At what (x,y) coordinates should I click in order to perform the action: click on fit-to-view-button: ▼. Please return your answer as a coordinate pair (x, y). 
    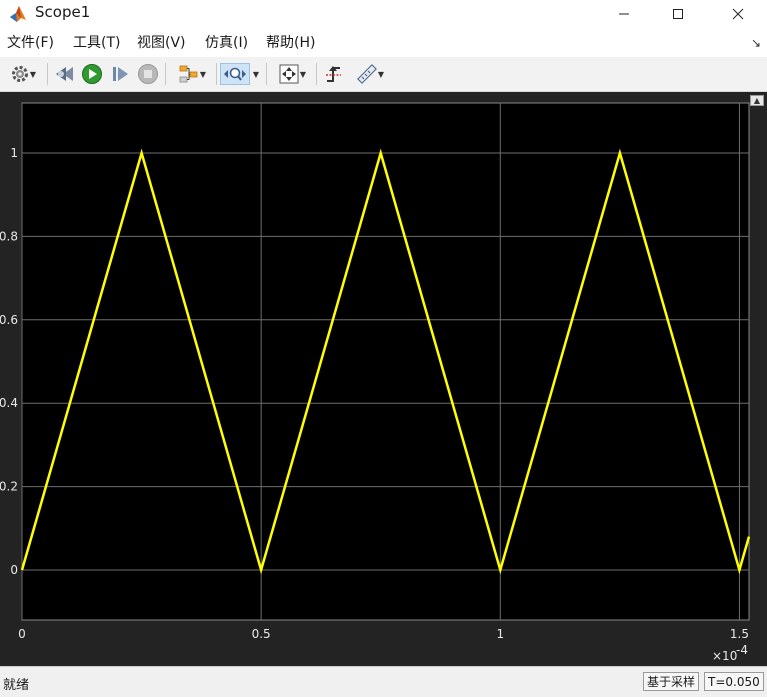
    Looking at the image, I should click on (292, 74).